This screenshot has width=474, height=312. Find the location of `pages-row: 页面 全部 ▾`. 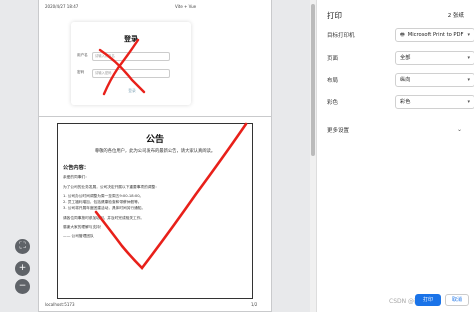

pages-row: 页面 全部 ▾ is located at coordinates (400, 58).